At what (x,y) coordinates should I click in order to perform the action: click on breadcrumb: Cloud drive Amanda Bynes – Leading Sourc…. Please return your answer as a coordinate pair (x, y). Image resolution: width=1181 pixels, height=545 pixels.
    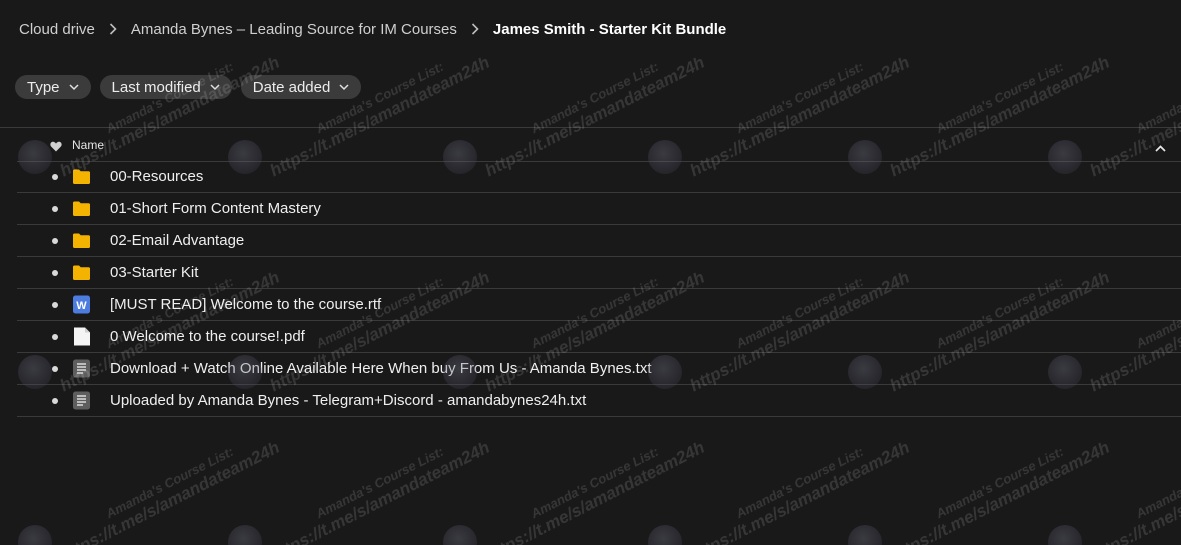
    Looking at the image, I should click on (372, 29).